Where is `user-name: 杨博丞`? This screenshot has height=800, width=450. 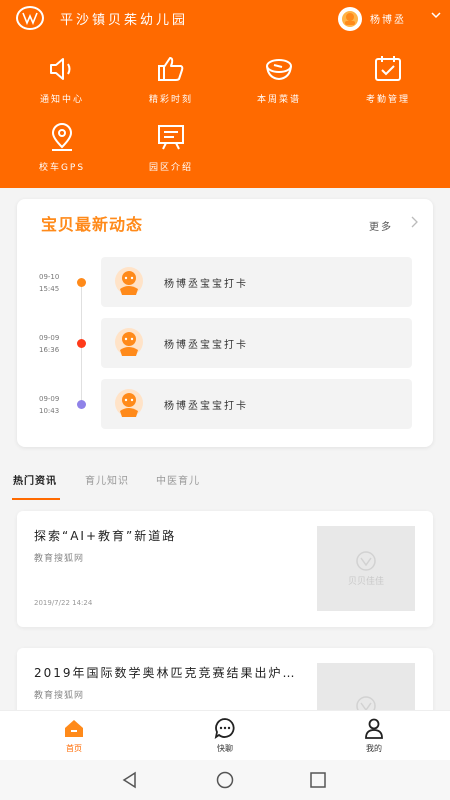 user-name: 杨博丞 is located at coordinates (388, 18).